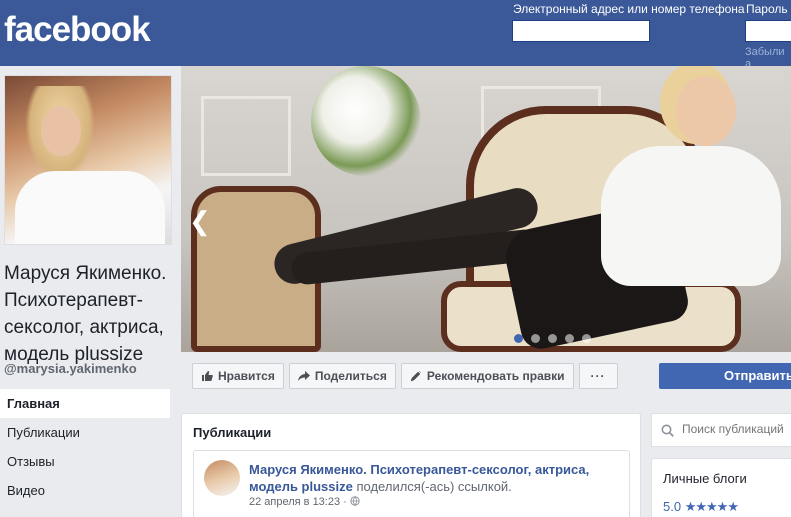 The image size is (791, 517). I want to click on thumbs-up-icon, so click(207, 376).